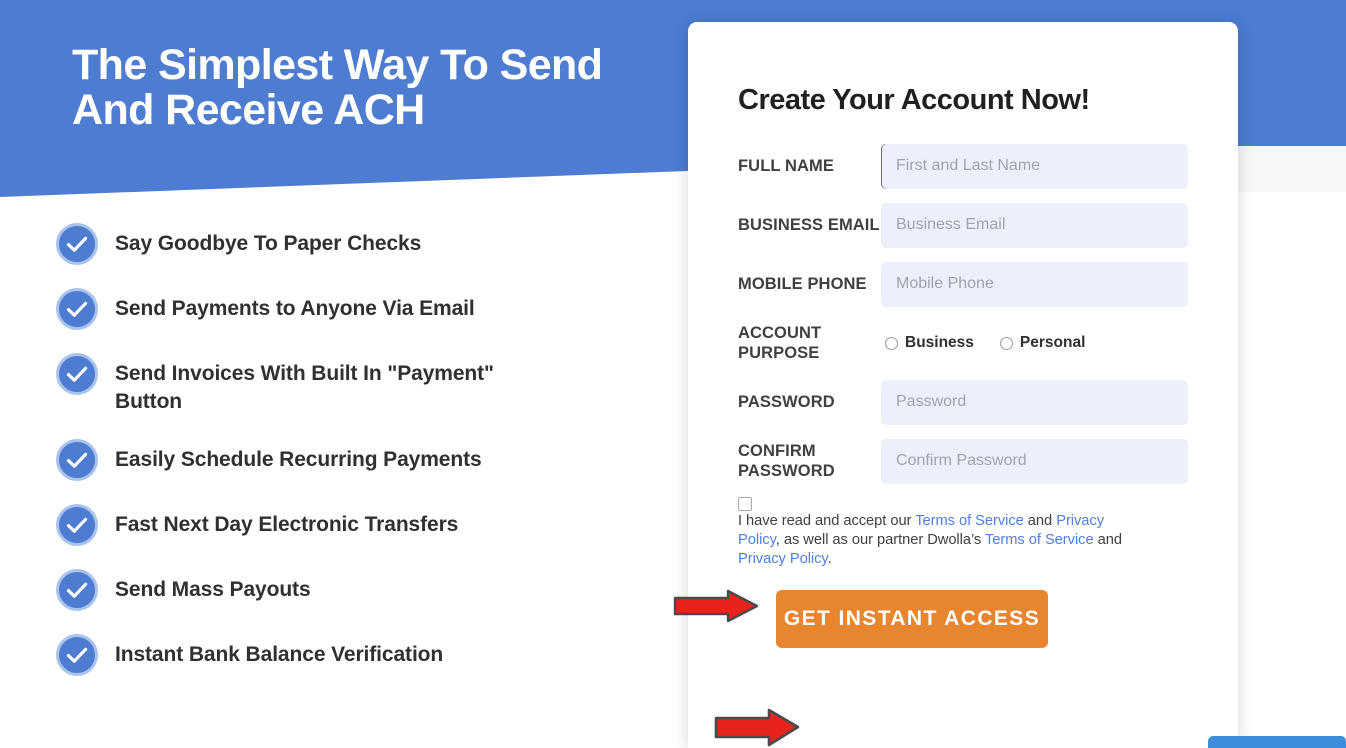  Describe the element at coordinates (969, 521) in the screenshot. I see `terms-of-service-link: Terms of Service` at that location.